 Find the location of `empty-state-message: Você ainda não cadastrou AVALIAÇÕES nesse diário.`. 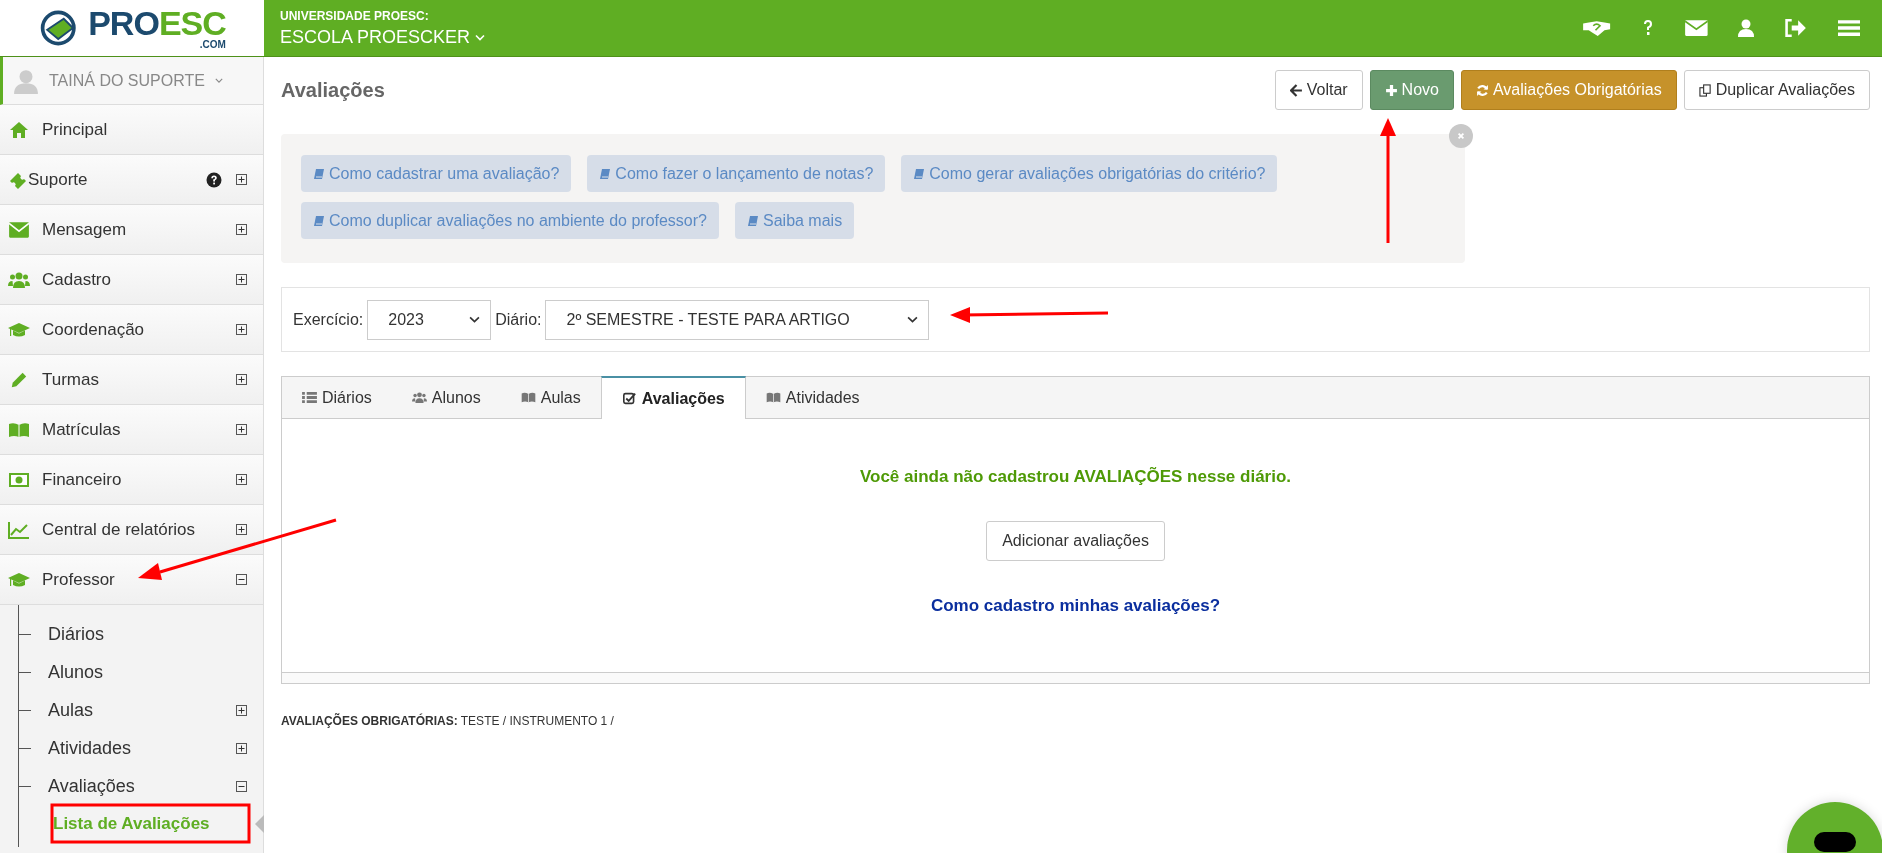

empty-state-message: Você ainda não cadastrou AVALIAÇÕES nesse diário. is located at coordinates (1075, 477).